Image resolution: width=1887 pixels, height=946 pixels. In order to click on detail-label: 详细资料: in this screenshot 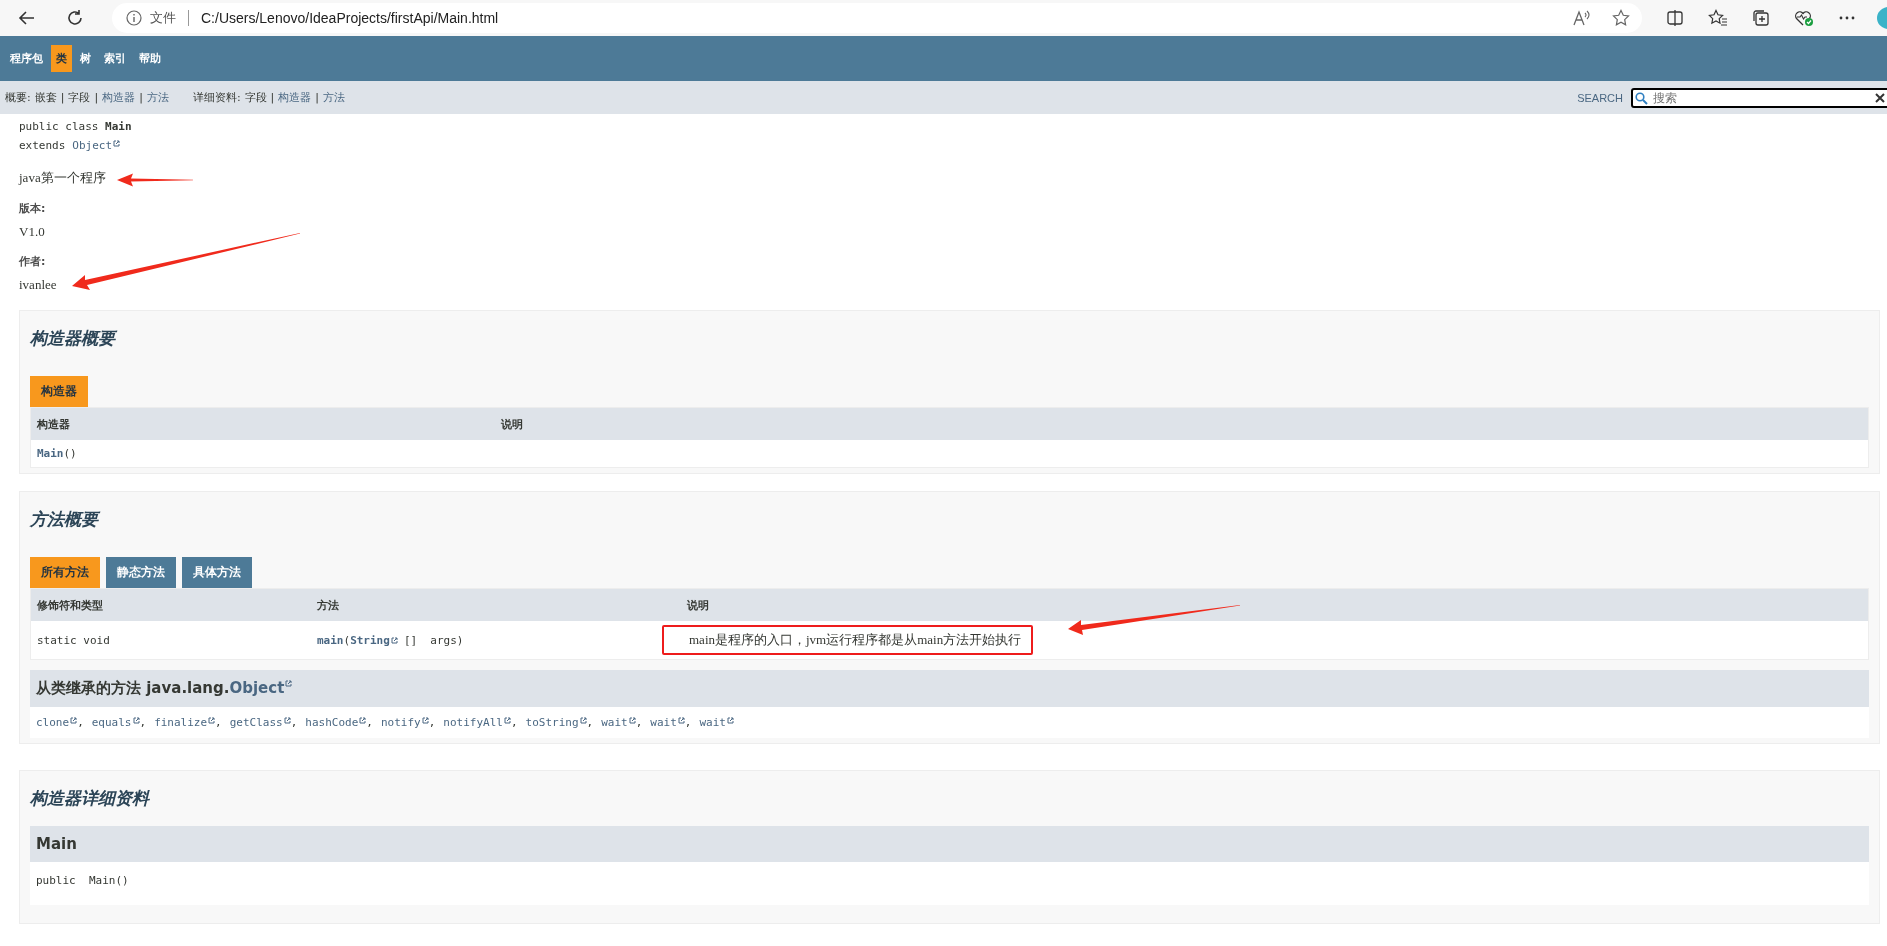, I will do `click(216, 97)`.